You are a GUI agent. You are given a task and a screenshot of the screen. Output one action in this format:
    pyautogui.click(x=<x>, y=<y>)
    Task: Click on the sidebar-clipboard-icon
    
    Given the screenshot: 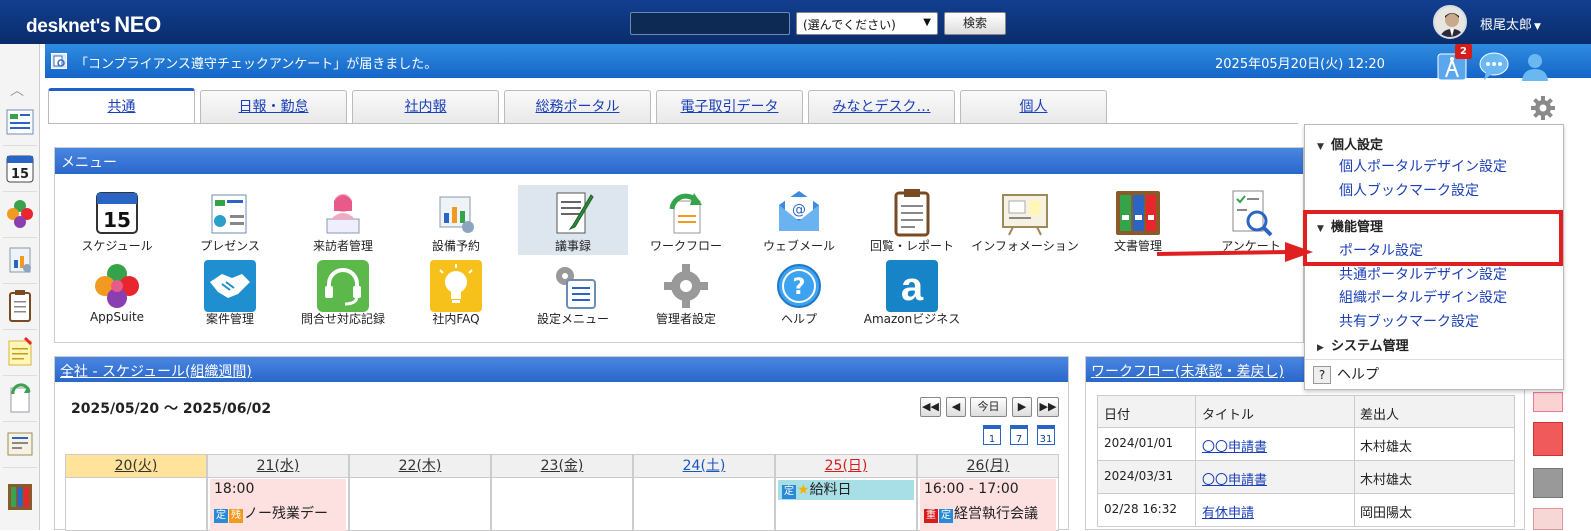 What is the action you would take?
    pyautogui.click(x=20, y=308)
    